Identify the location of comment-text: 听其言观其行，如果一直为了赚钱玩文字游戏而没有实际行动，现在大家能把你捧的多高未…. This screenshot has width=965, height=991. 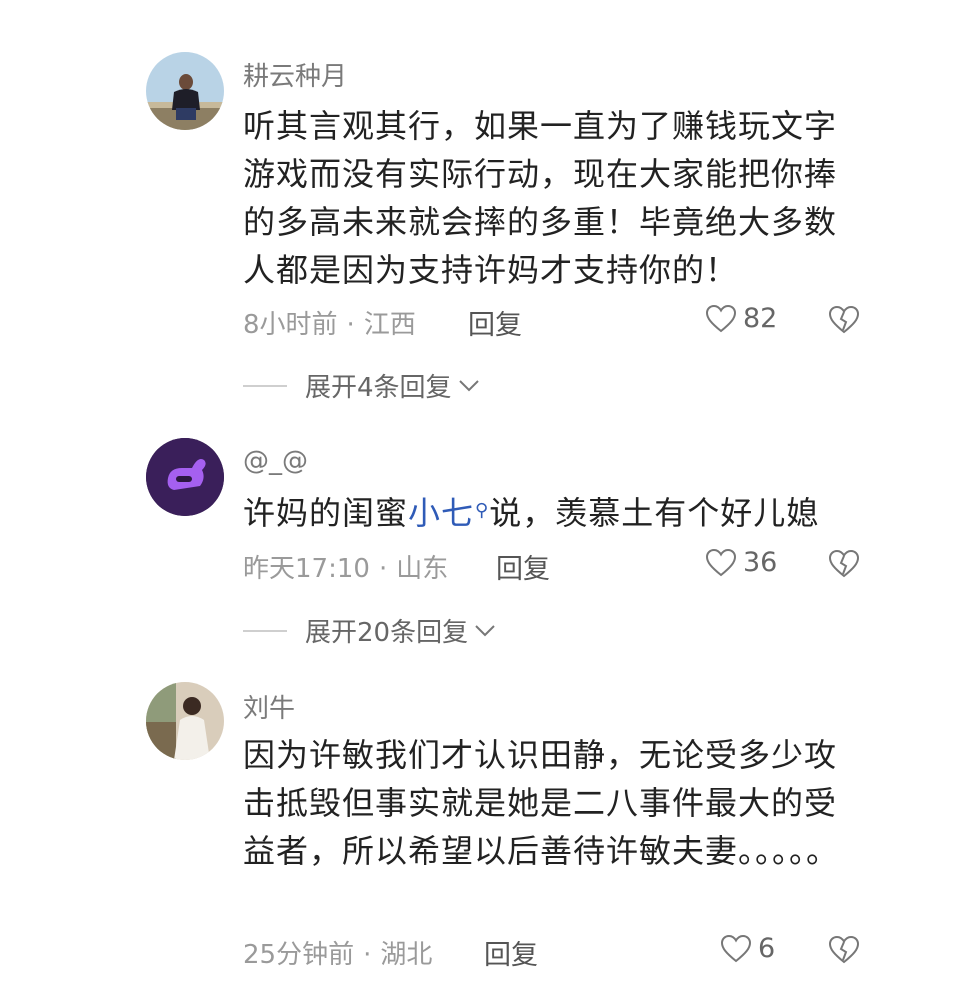
(540, 198).